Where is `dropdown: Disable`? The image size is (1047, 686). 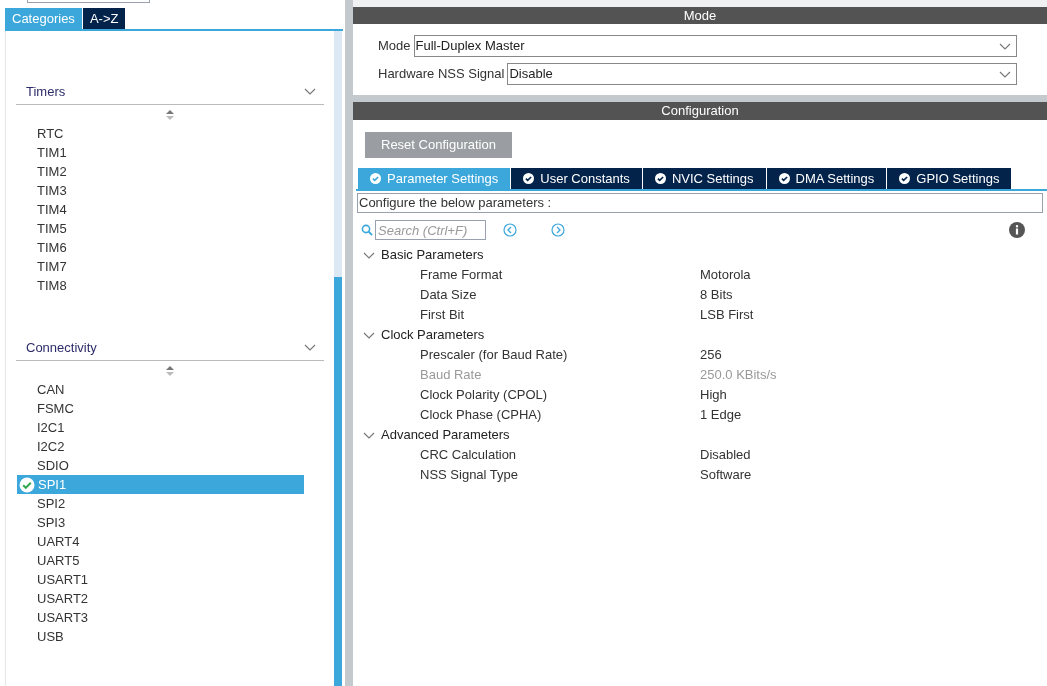 dropdown: Disable is located at coordinates (762, 74).